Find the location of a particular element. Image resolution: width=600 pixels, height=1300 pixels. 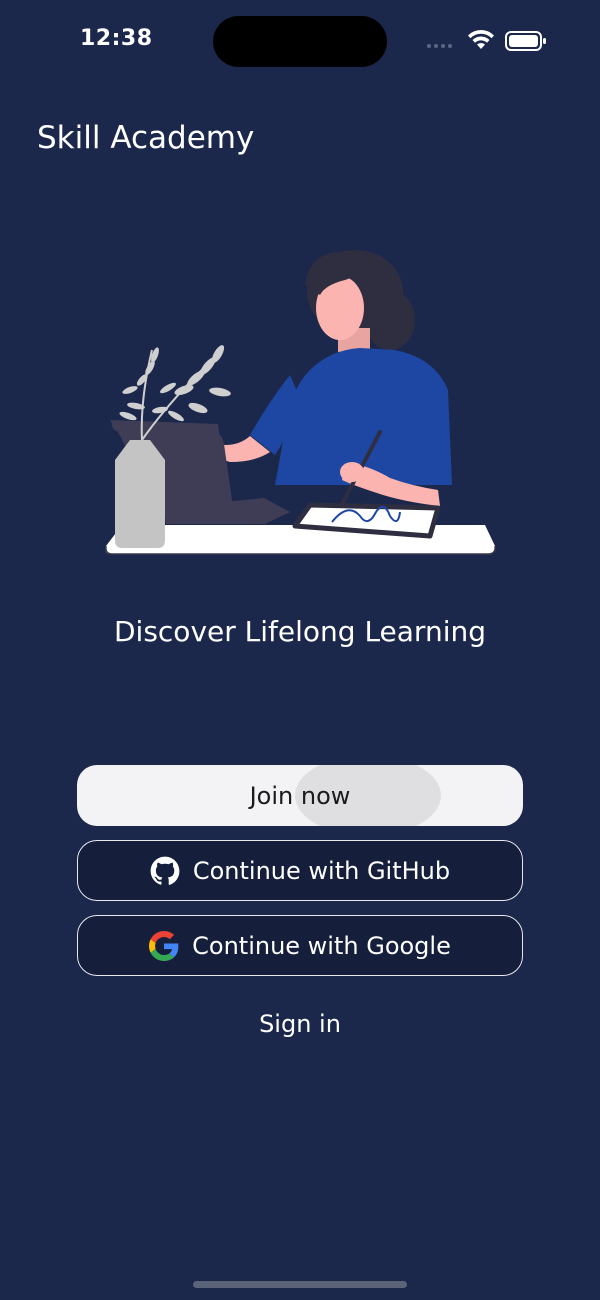

continue-with-google-button: Continue with Google is located at coordinates (300, 945).